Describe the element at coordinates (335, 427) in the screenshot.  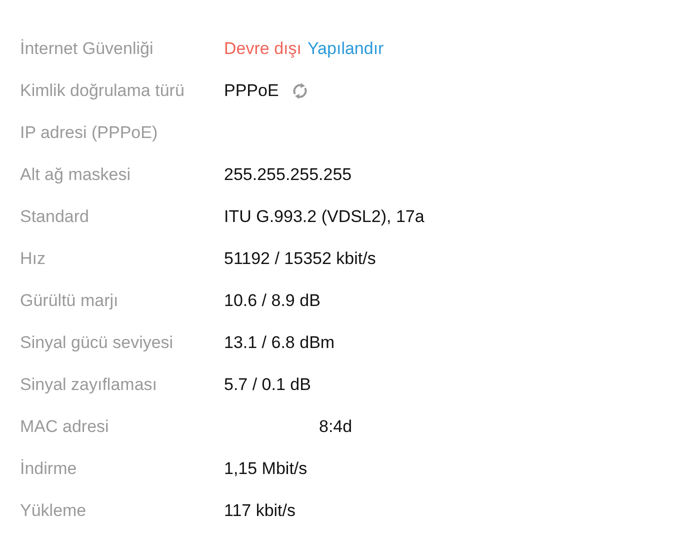
I see `field-value: 8:4d` at that location.